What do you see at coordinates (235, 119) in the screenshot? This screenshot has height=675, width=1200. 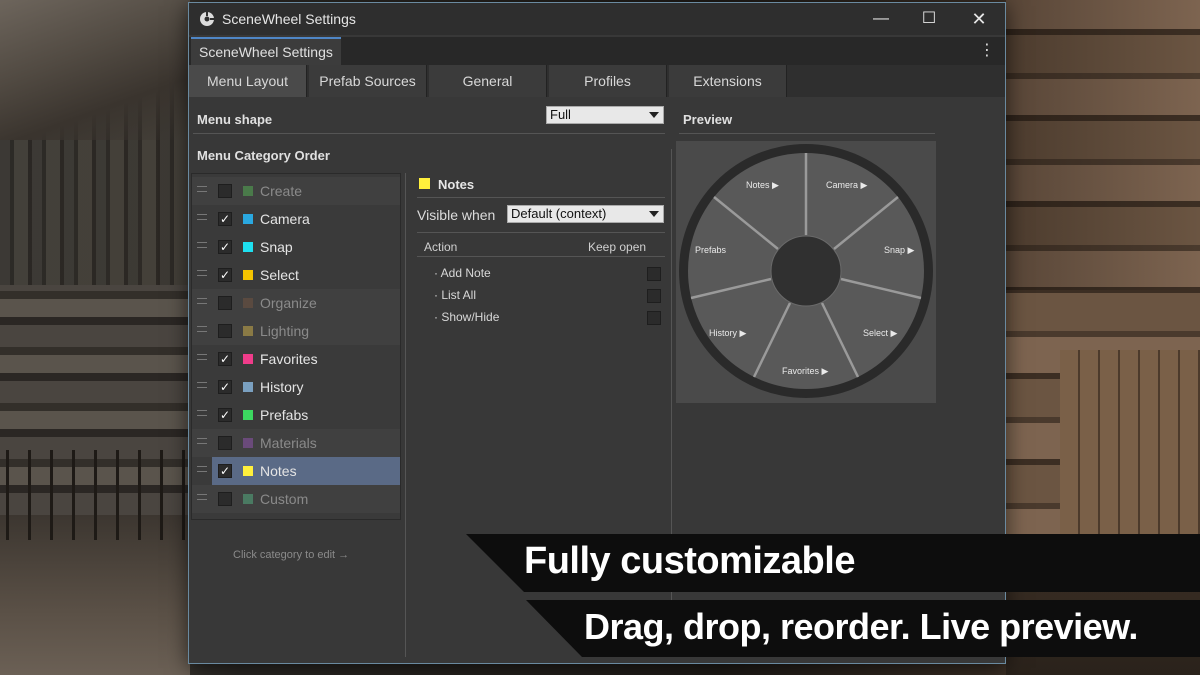 I see `menu-shape-label: Menu shape` at bounding box center [235, 119].